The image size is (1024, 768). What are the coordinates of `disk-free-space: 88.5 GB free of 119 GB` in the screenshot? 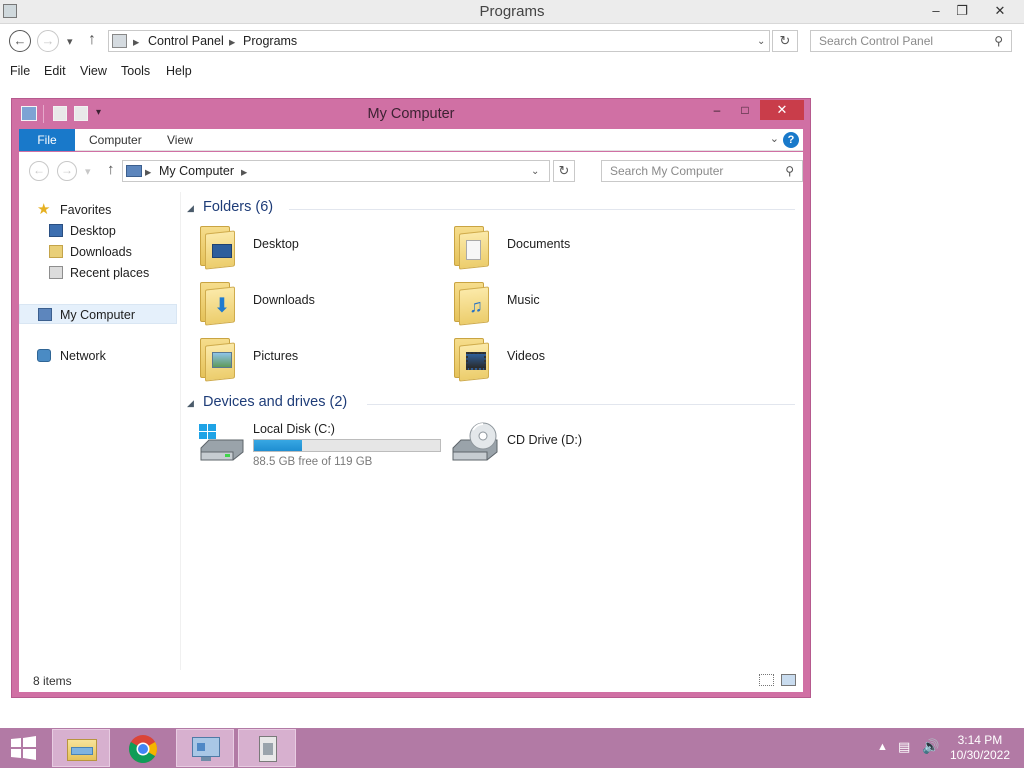 It's located at (313, 462).